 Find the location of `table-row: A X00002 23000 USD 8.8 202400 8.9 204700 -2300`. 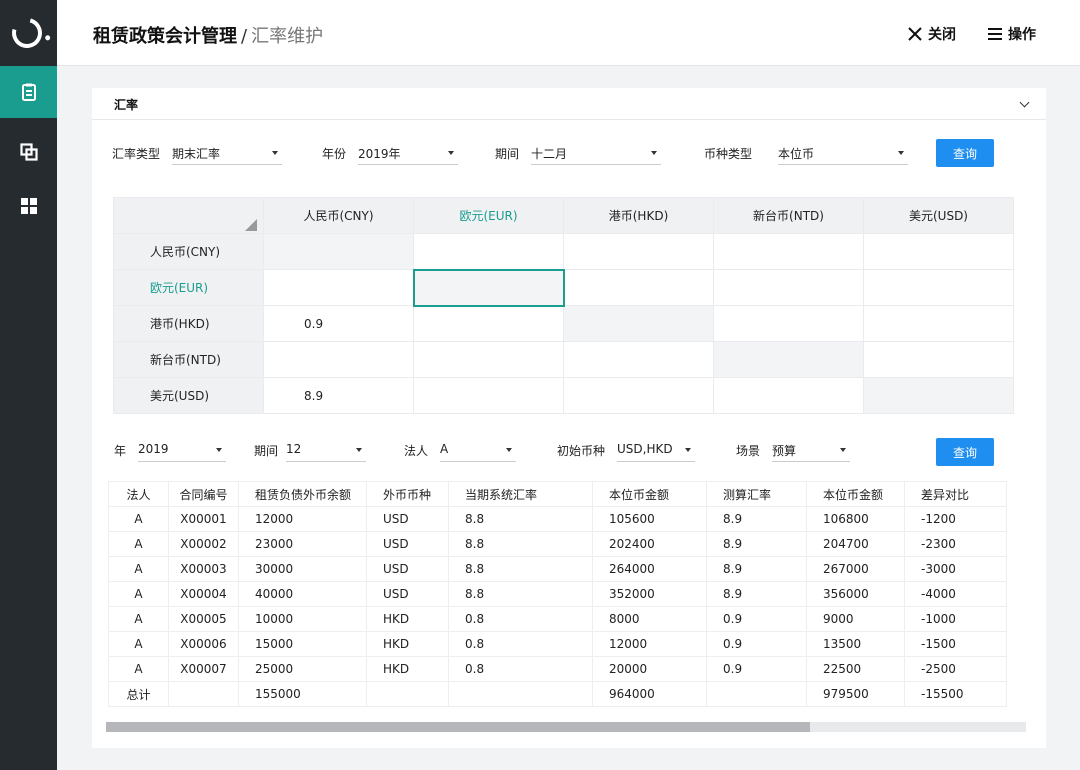

table-row: A X00002 23000 USD 8.8 202400 8.9 204700 -2300 is located at coordinates (557, 544).